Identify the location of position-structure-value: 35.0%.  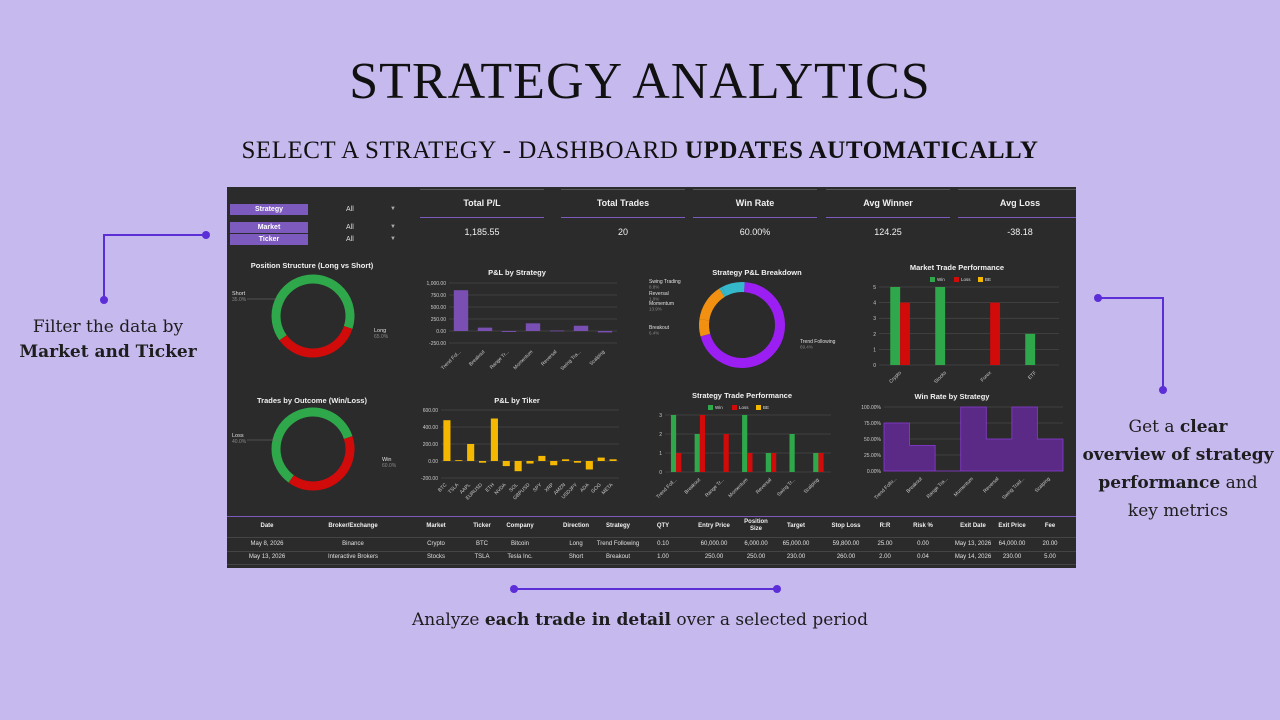
(239, 300).